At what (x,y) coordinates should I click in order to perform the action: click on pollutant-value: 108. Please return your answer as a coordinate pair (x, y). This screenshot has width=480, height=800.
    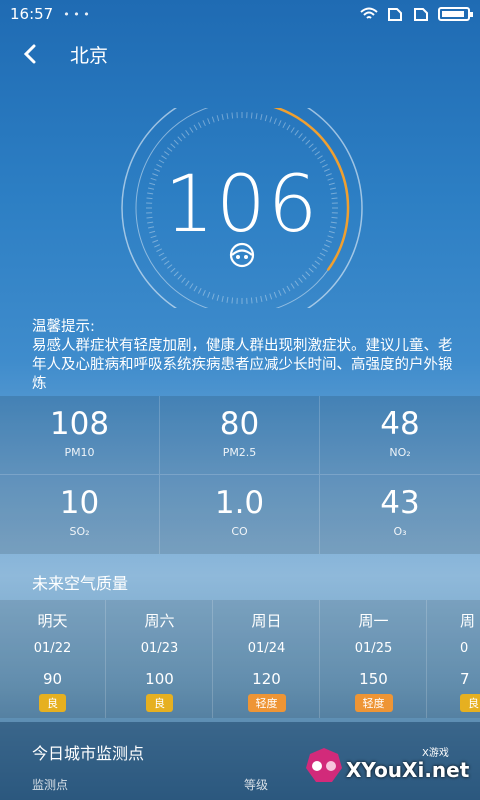
    Looking at the image, I should click on (79, 424).